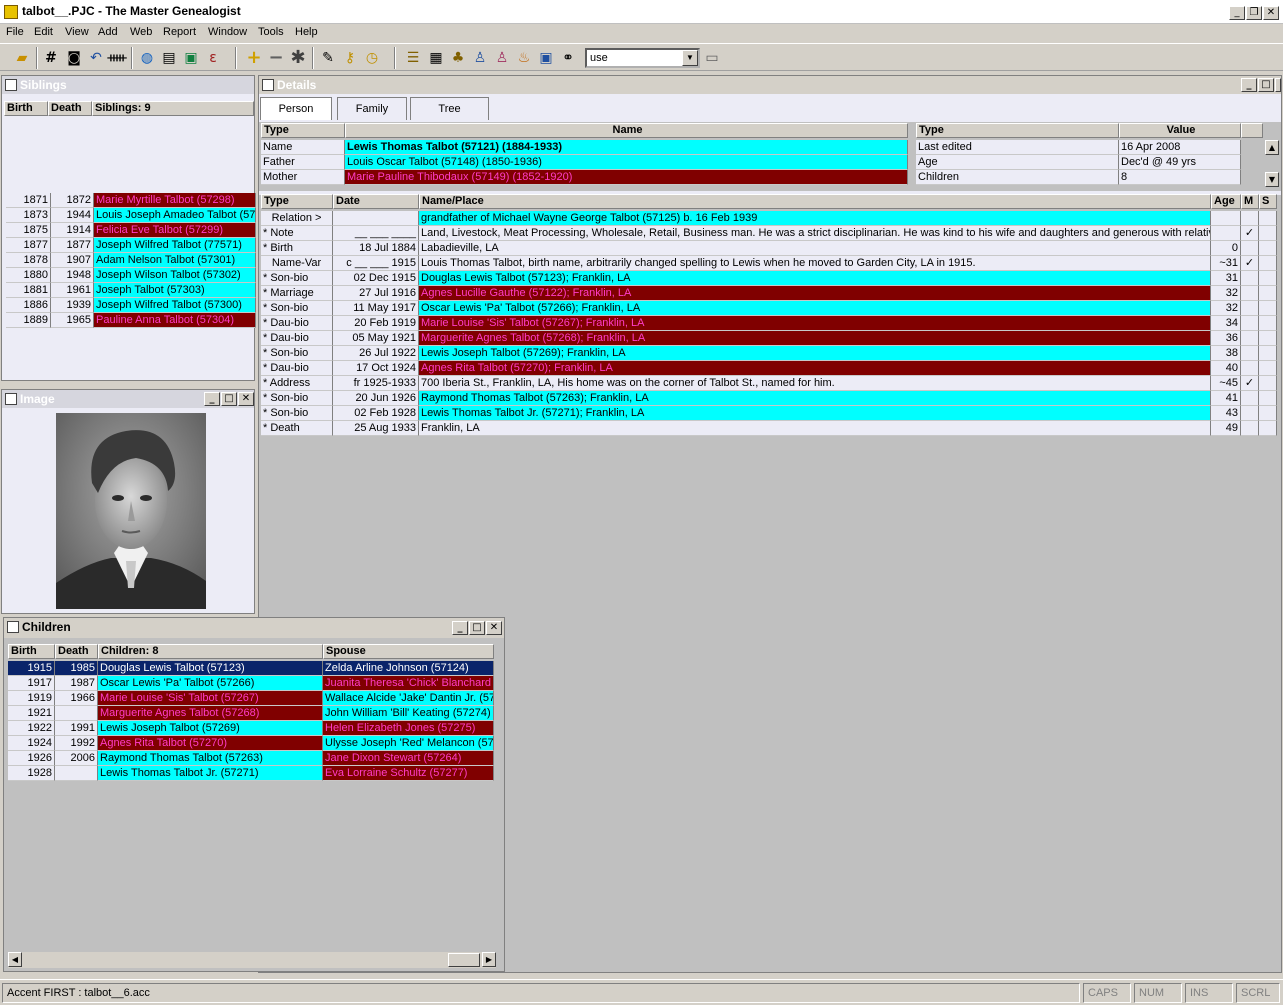 The height and width of the screenshot is (1005, 1283). Describe the element at coordinates (436, 58) in the screenshot. I see `list-view-icon: ▦` at that location.